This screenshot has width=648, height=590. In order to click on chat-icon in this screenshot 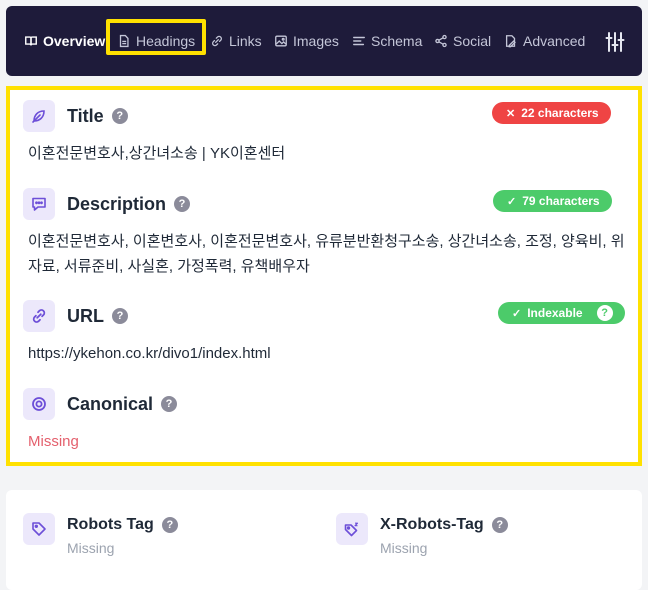, I will do `click(39, 204)`.